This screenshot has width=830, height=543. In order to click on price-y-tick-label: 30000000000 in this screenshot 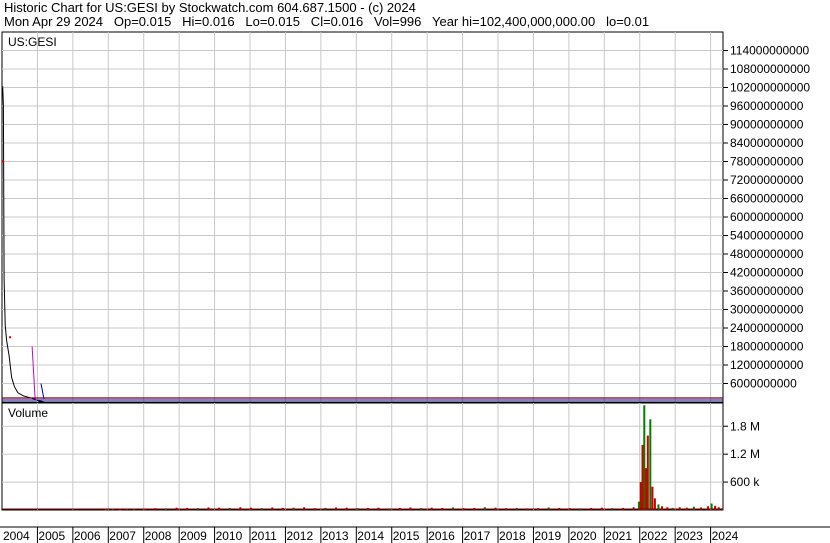, I will do `click(767, 310)`.